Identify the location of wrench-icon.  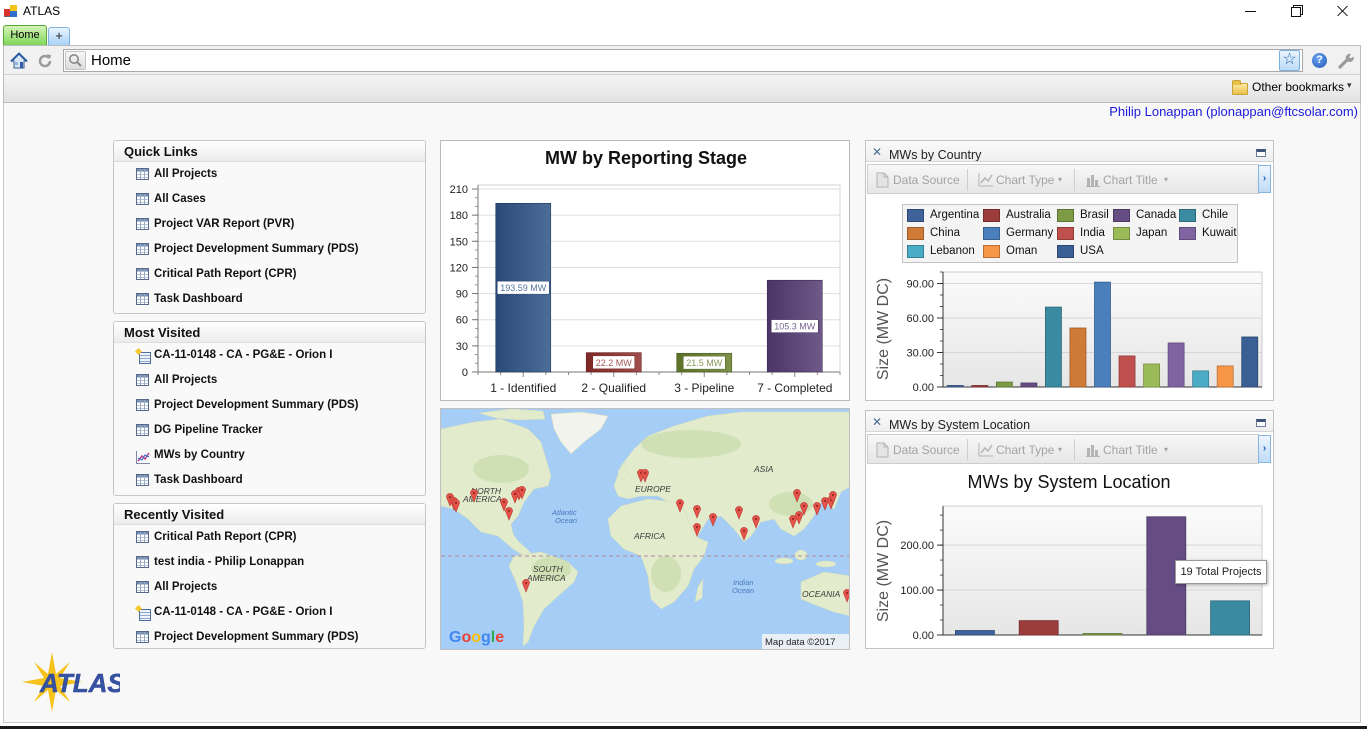
(1346, 61).